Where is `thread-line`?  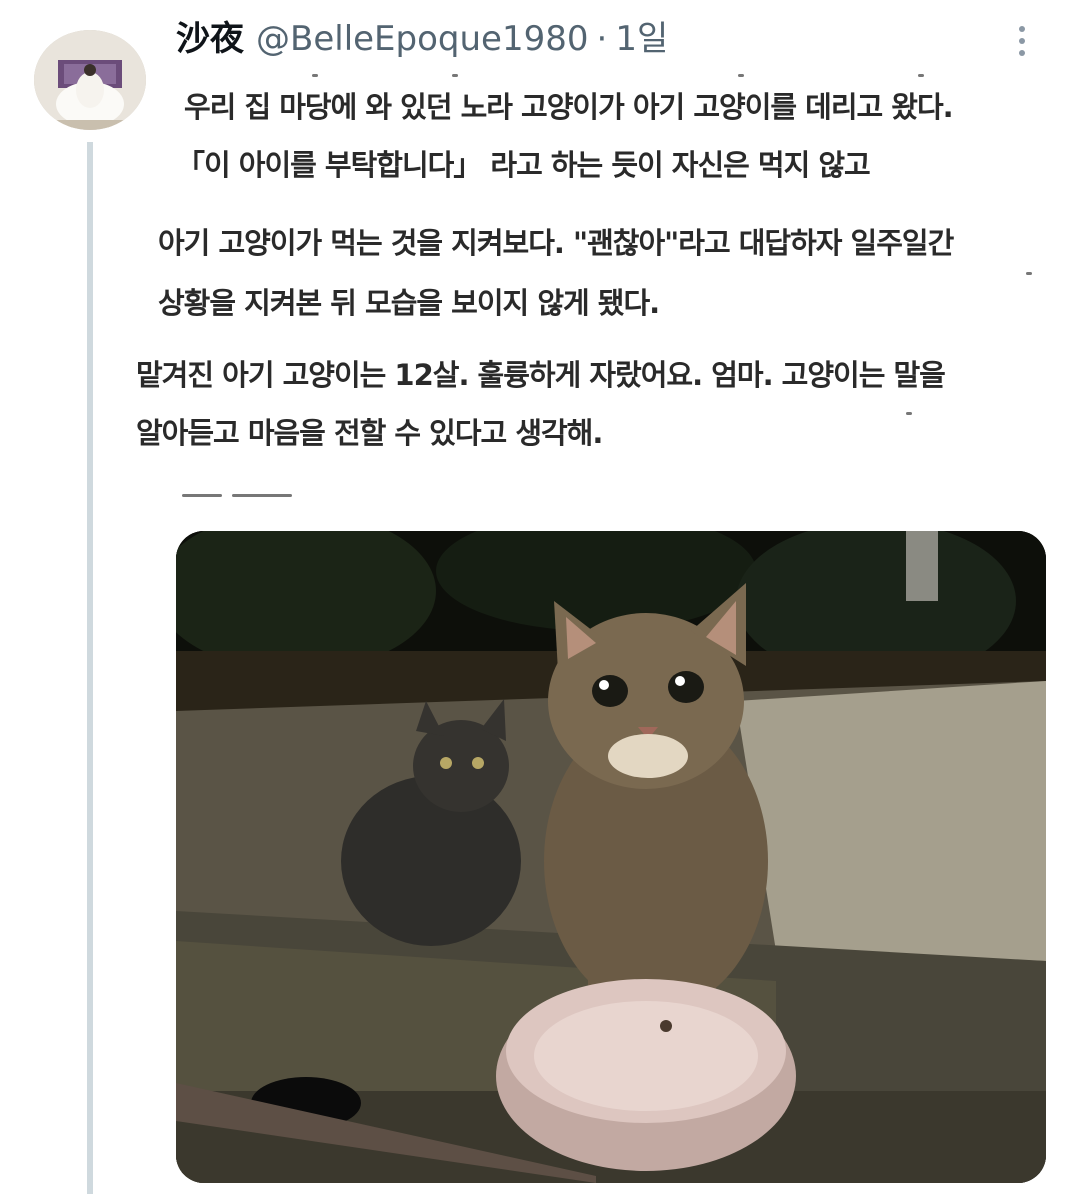 thread-line is located at coordinates (90, 668).